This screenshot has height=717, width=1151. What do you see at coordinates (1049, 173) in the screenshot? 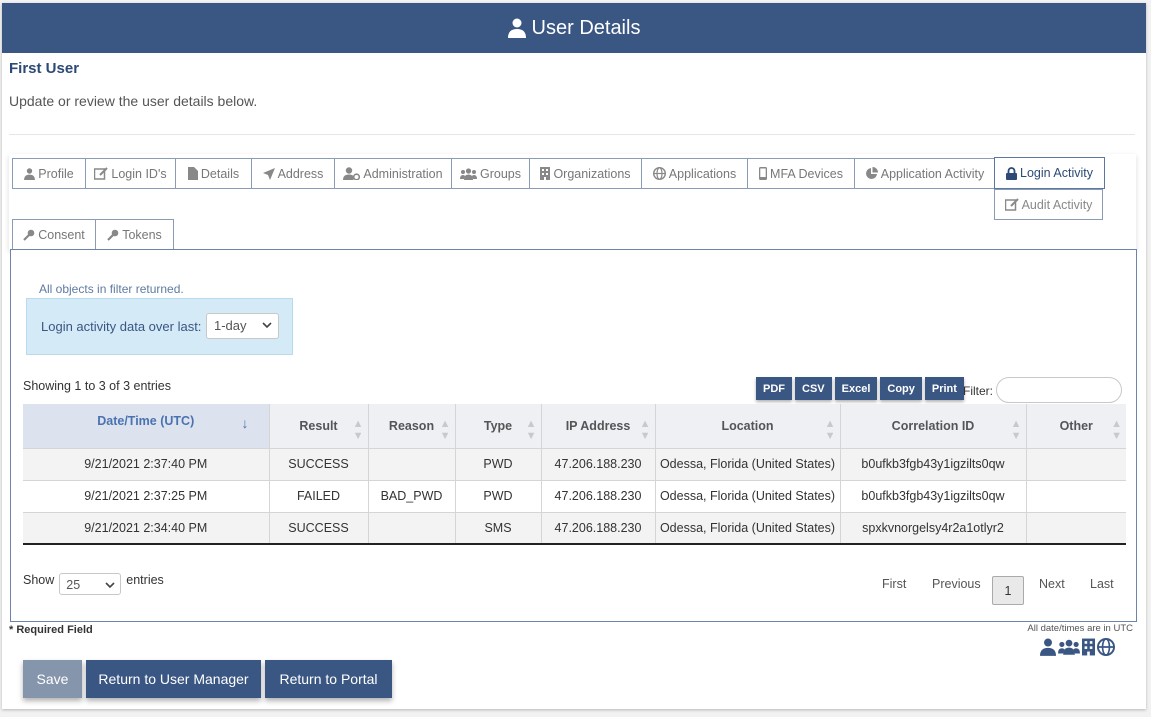
I see `tab-login-activity: Login Activity` at bounding box center [1049, 173].